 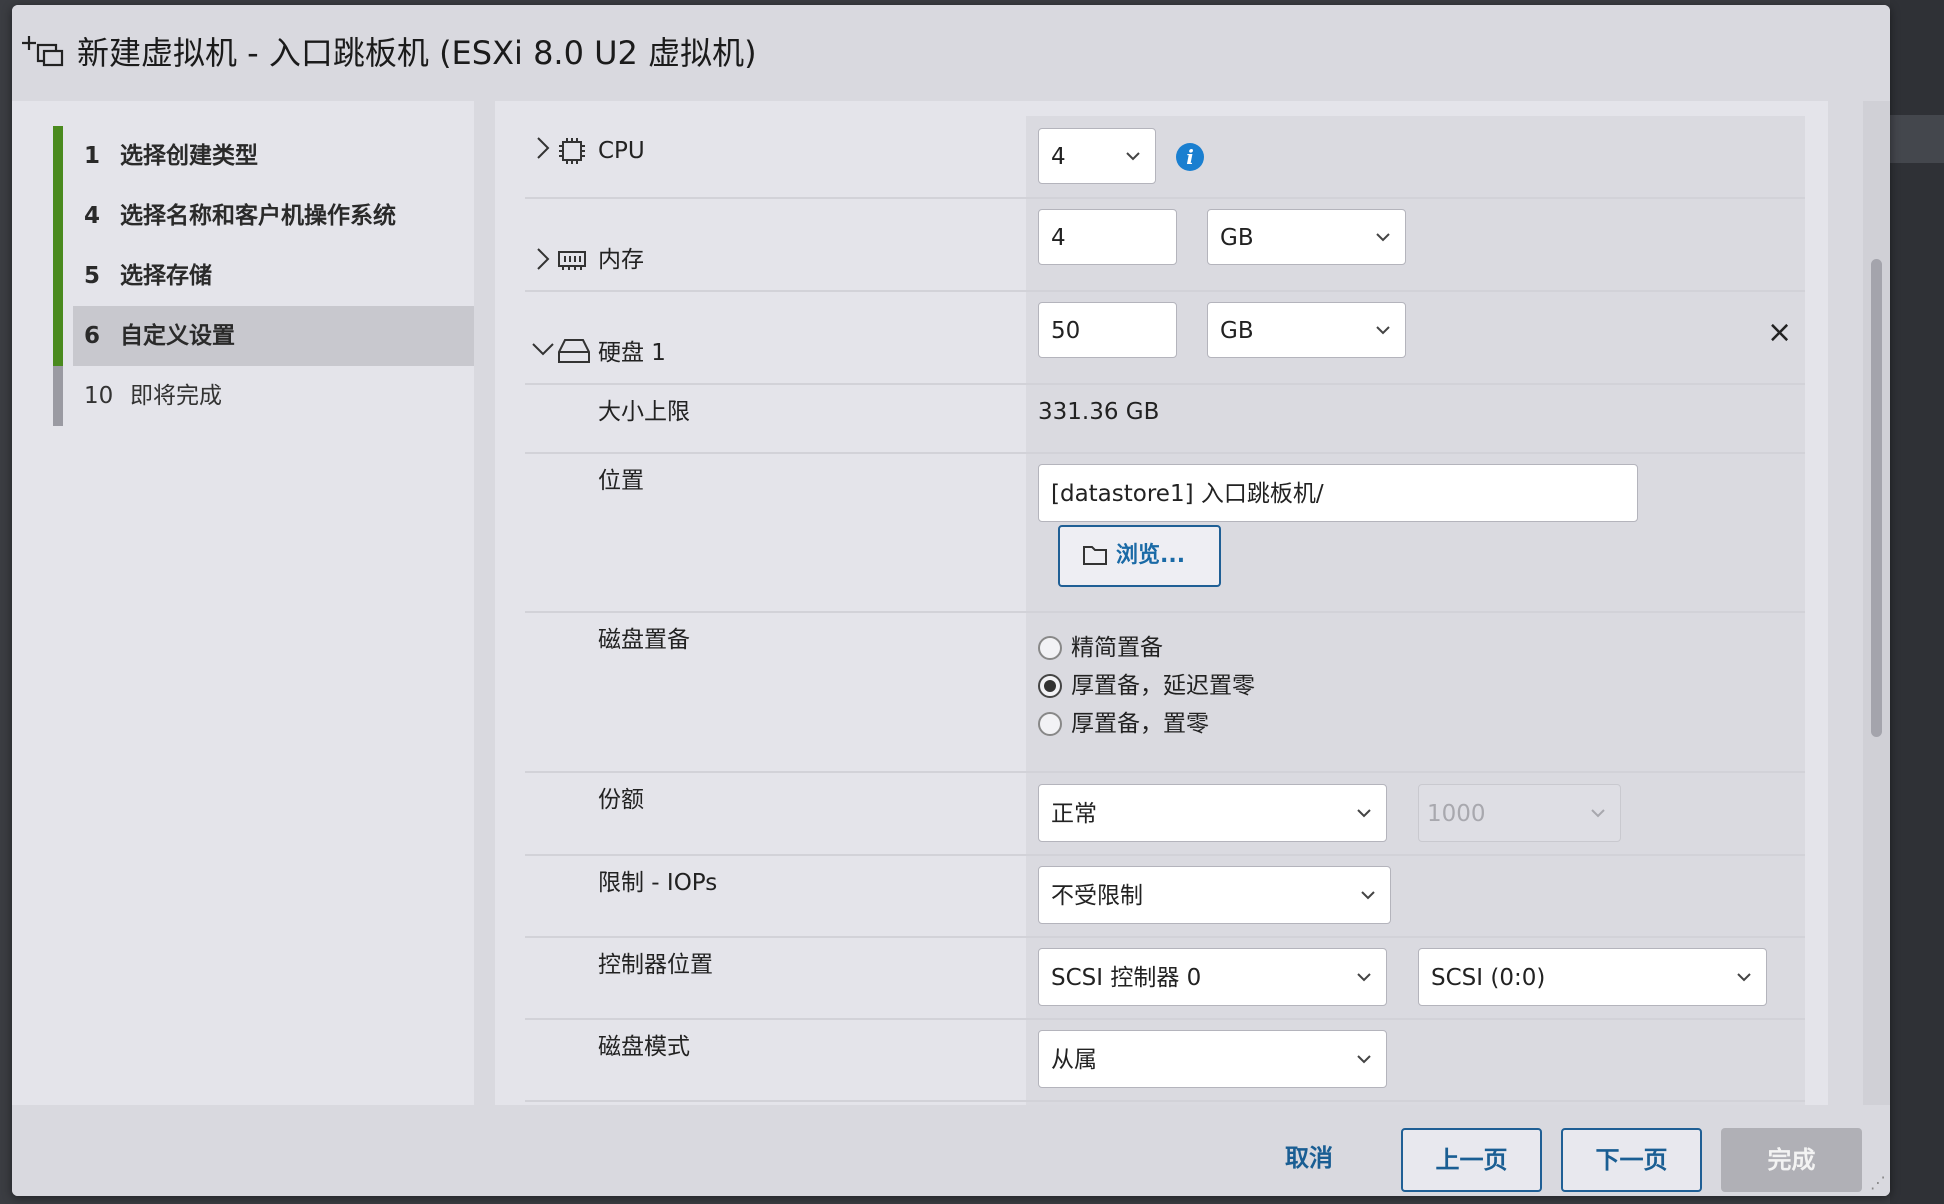 I want to click on shares-amount-select: 1000, so click(x=1519, y=813).